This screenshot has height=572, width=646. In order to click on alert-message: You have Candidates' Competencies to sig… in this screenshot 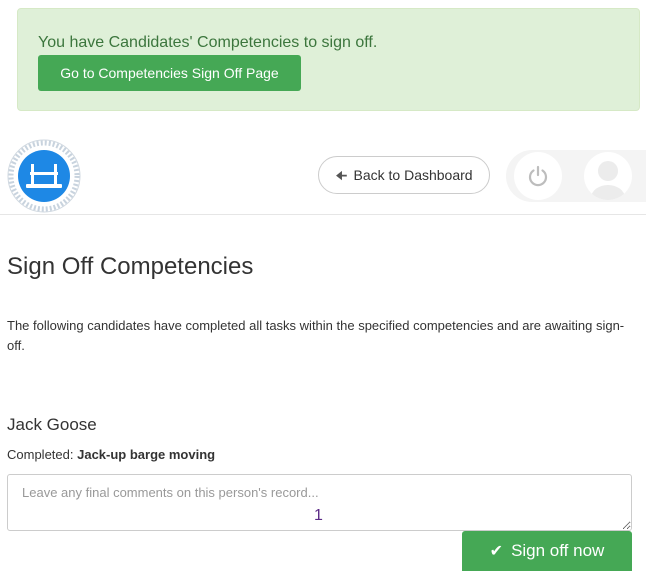, I will do `click(208, 42)`.